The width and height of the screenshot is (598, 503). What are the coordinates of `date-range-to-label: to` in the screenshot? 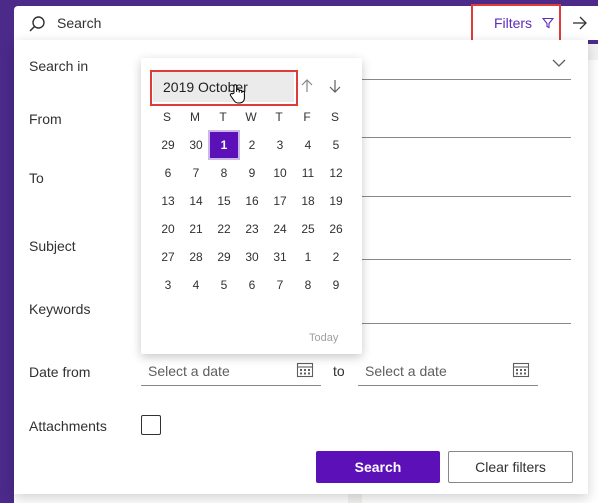 It's located at (339, 371).